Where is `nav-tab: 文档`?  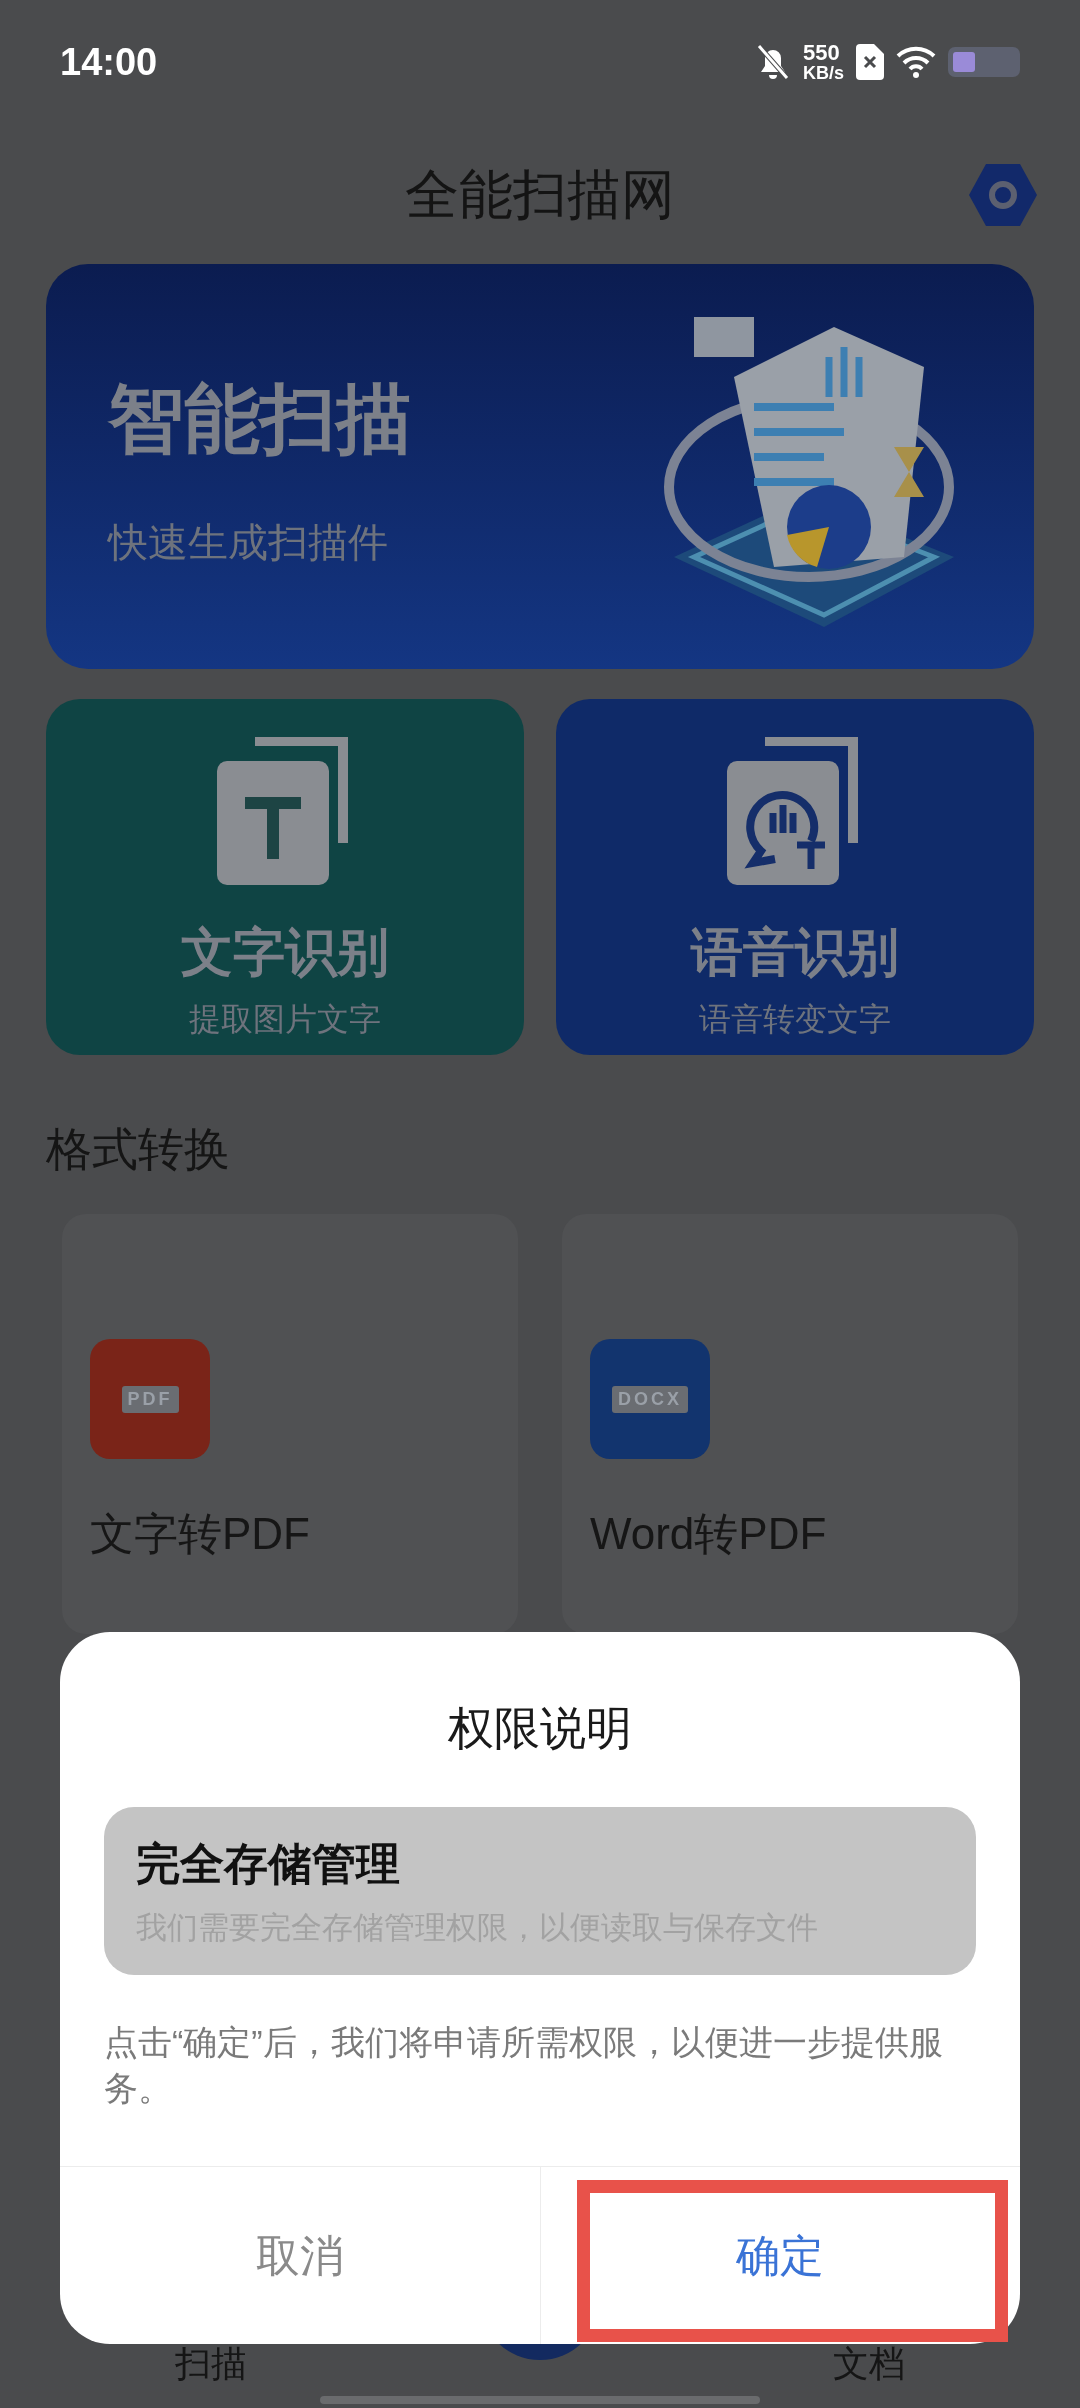 nav-tab: 文档 is located at coordinates (869, 2364).